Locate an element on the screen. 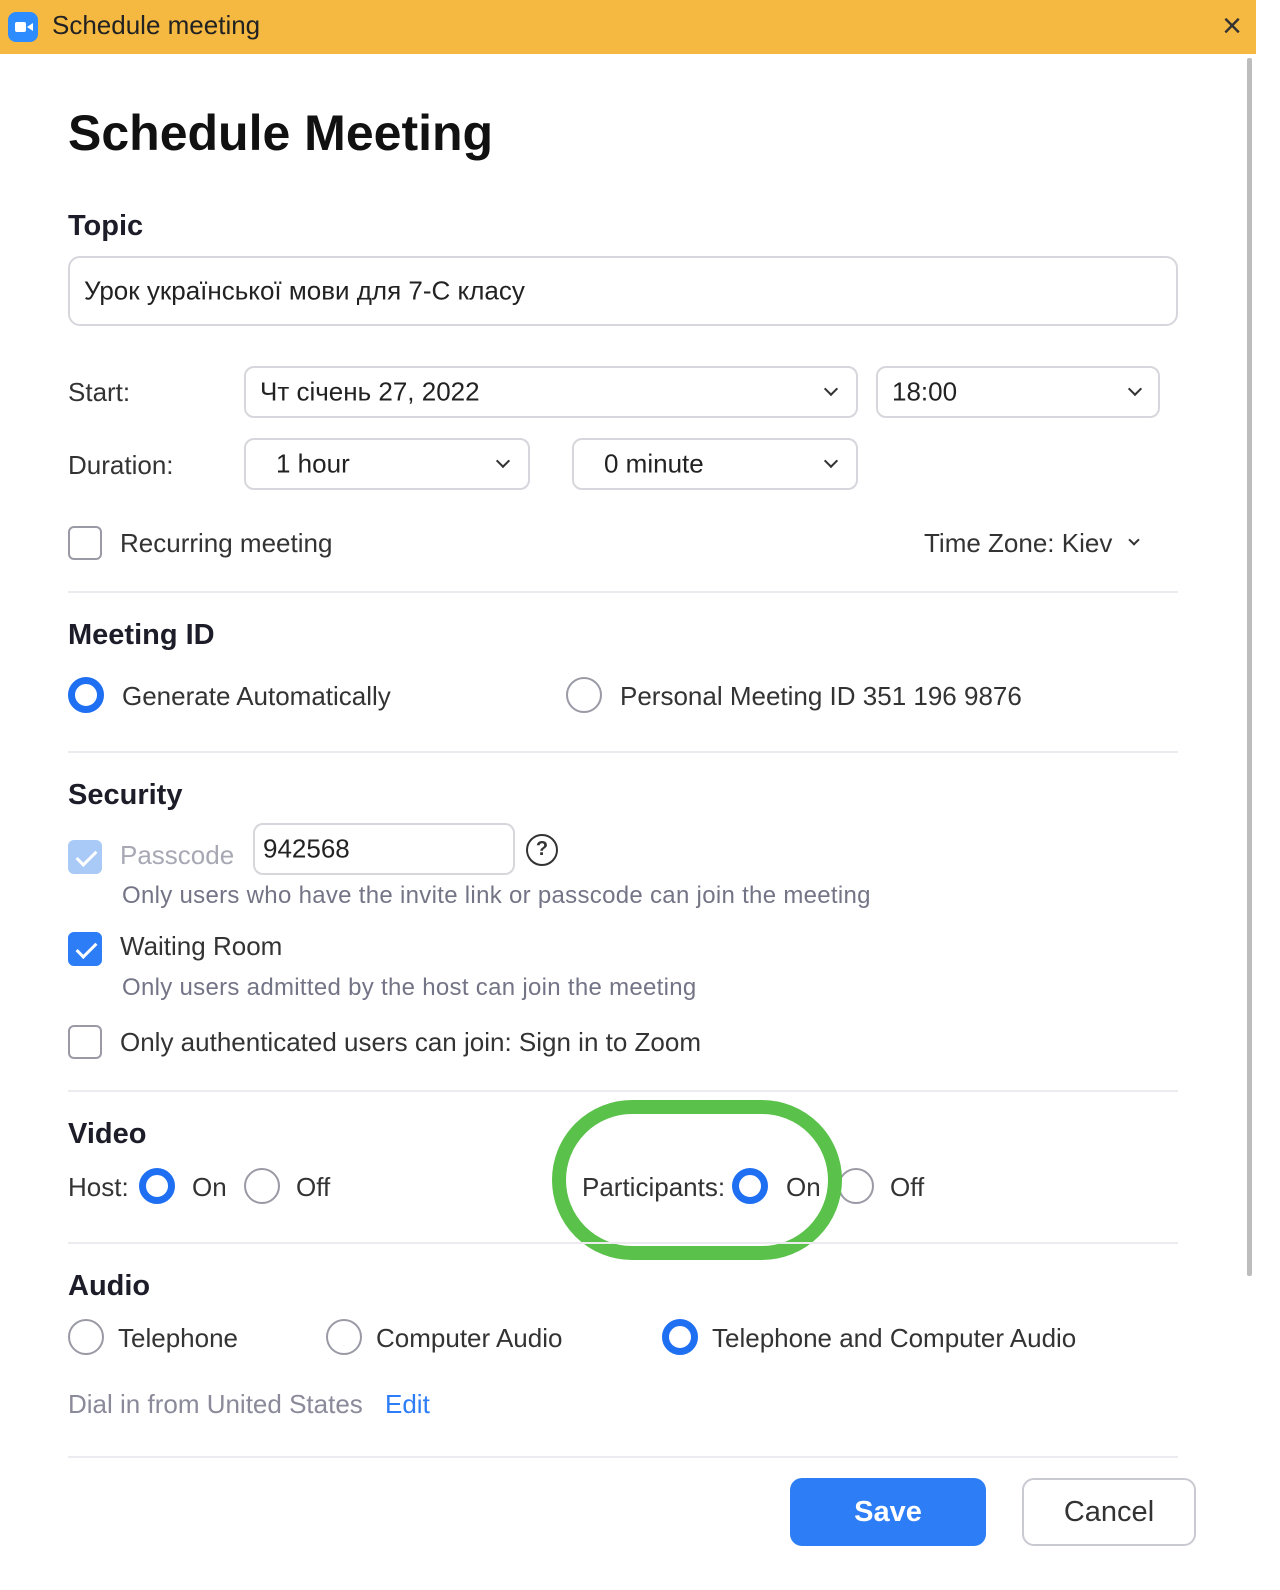 The width and height of the screenshot is (1280, 1590). passcode-input: 942568 is located at coordinates (384, 849).